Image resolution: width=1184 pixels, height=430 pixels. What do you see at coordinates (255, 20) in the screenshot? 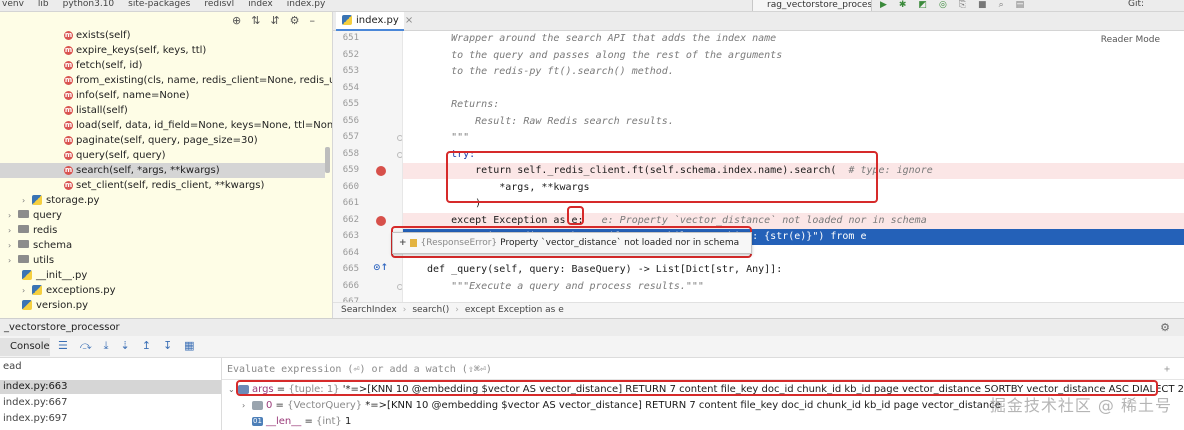
I see `expand-all-icon: ⇅` at bounding box center [255, 20].